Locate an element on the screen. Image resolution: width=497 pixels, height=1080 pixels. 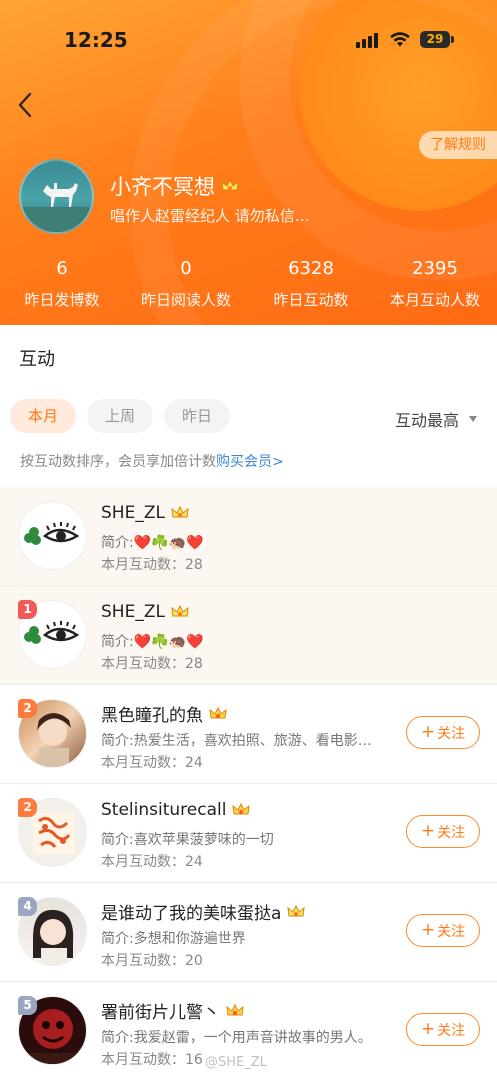
user-name: 是谁动了我的美味蛋挞a is located at coordinates (203, 911).